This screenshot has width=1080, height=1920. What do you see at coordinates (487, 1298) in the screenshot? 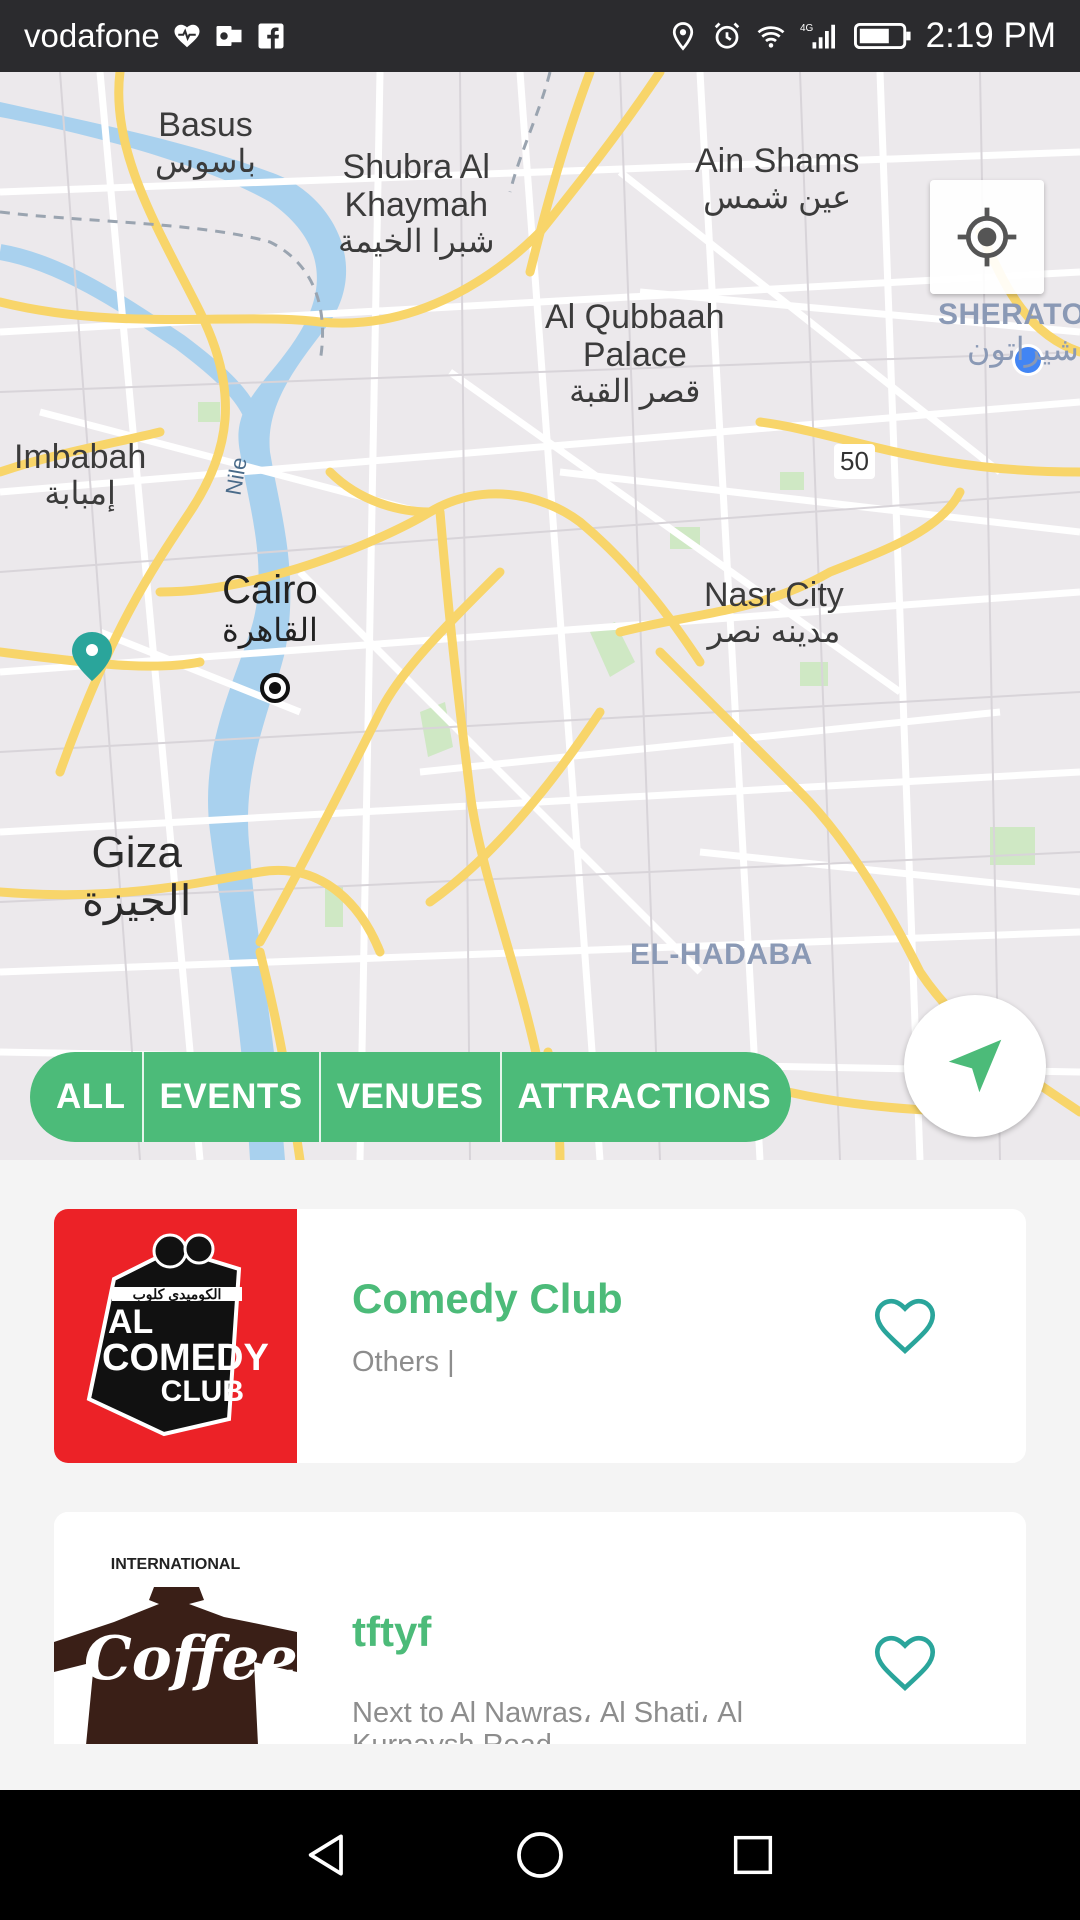
I see `listing-title: Comedy Club` at bounding box center [487, 1298].